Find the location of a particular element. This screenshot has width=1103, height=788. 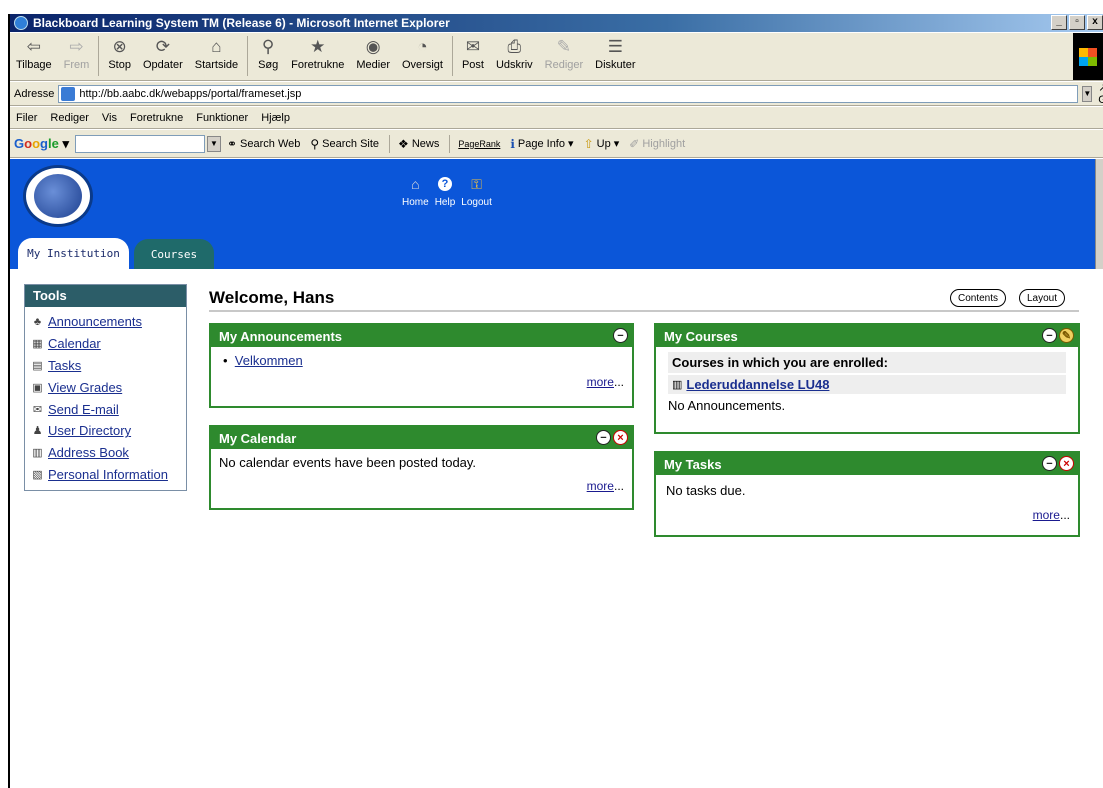

tools-item-send-e-mail: ✉ Send E-mail is located at coordinates (108, 409).